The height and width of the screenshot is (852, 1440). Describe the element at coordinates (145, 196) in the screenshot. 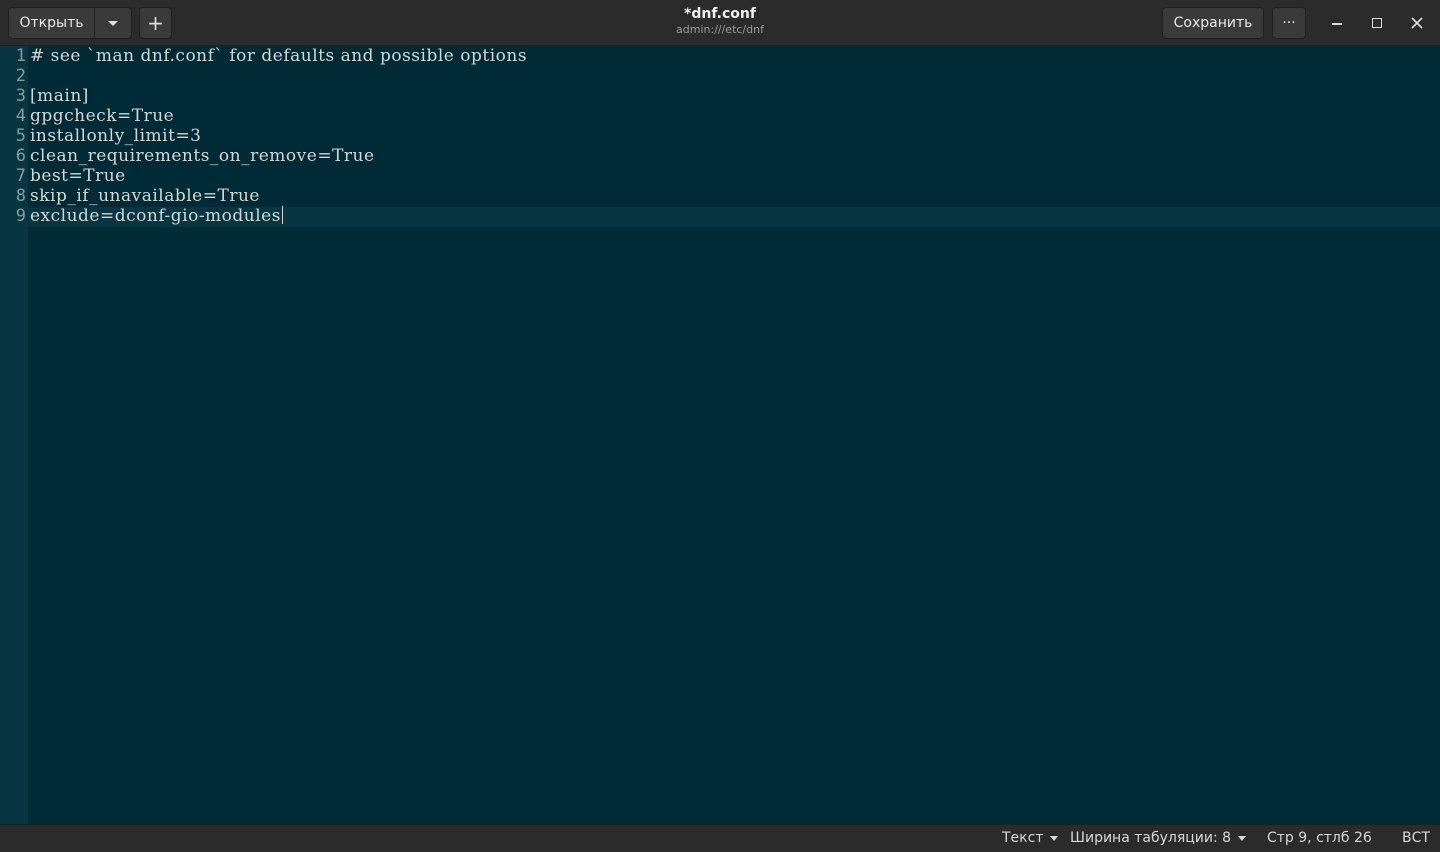

I see `code-line: skip_if_unavailable=True` at that location.